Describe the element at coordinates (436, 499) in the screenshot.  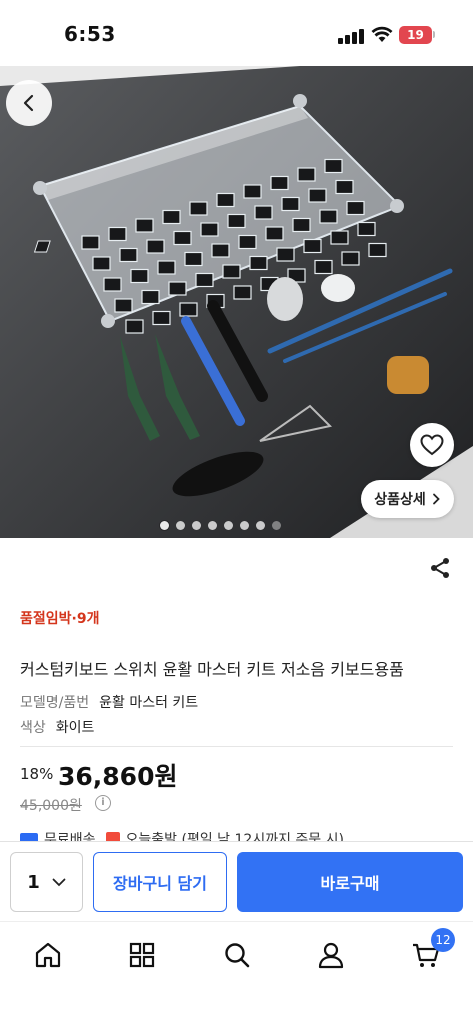
I see `chevron-right-icon` at that location.